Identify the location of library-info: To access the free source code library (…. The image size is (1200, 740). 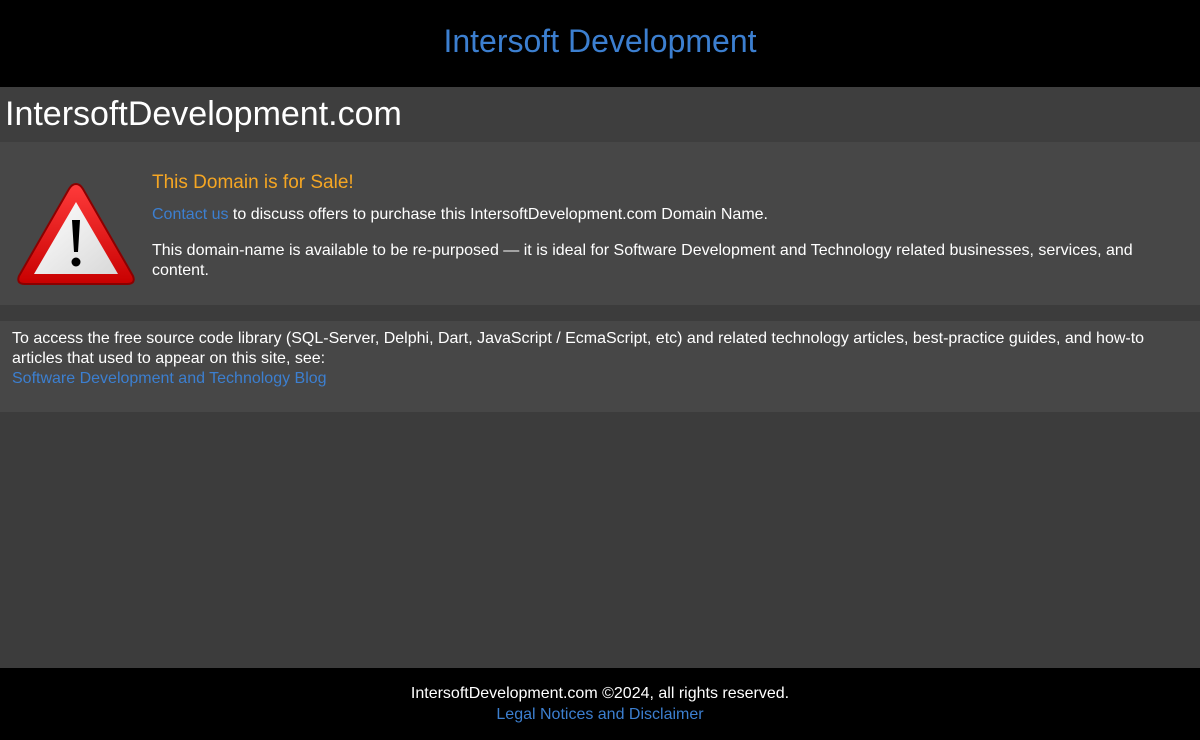
(600, 359).